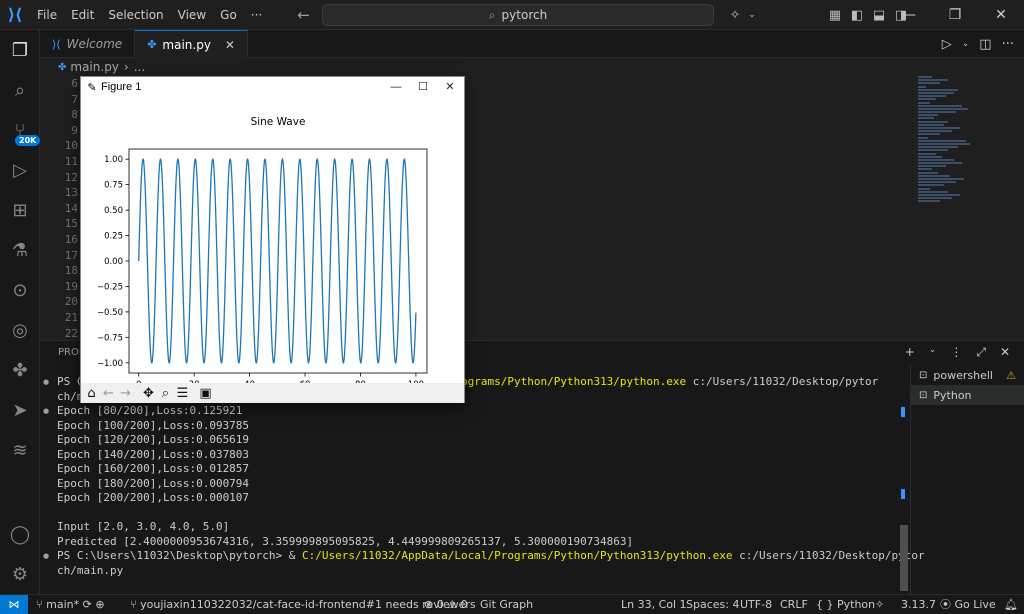 This screenshot has width=1024, height=614. What do you see at coordinates (835, 15) in the screenshot?
I see `customize-layout-icon: ▦` at bounding box center [835, 15].